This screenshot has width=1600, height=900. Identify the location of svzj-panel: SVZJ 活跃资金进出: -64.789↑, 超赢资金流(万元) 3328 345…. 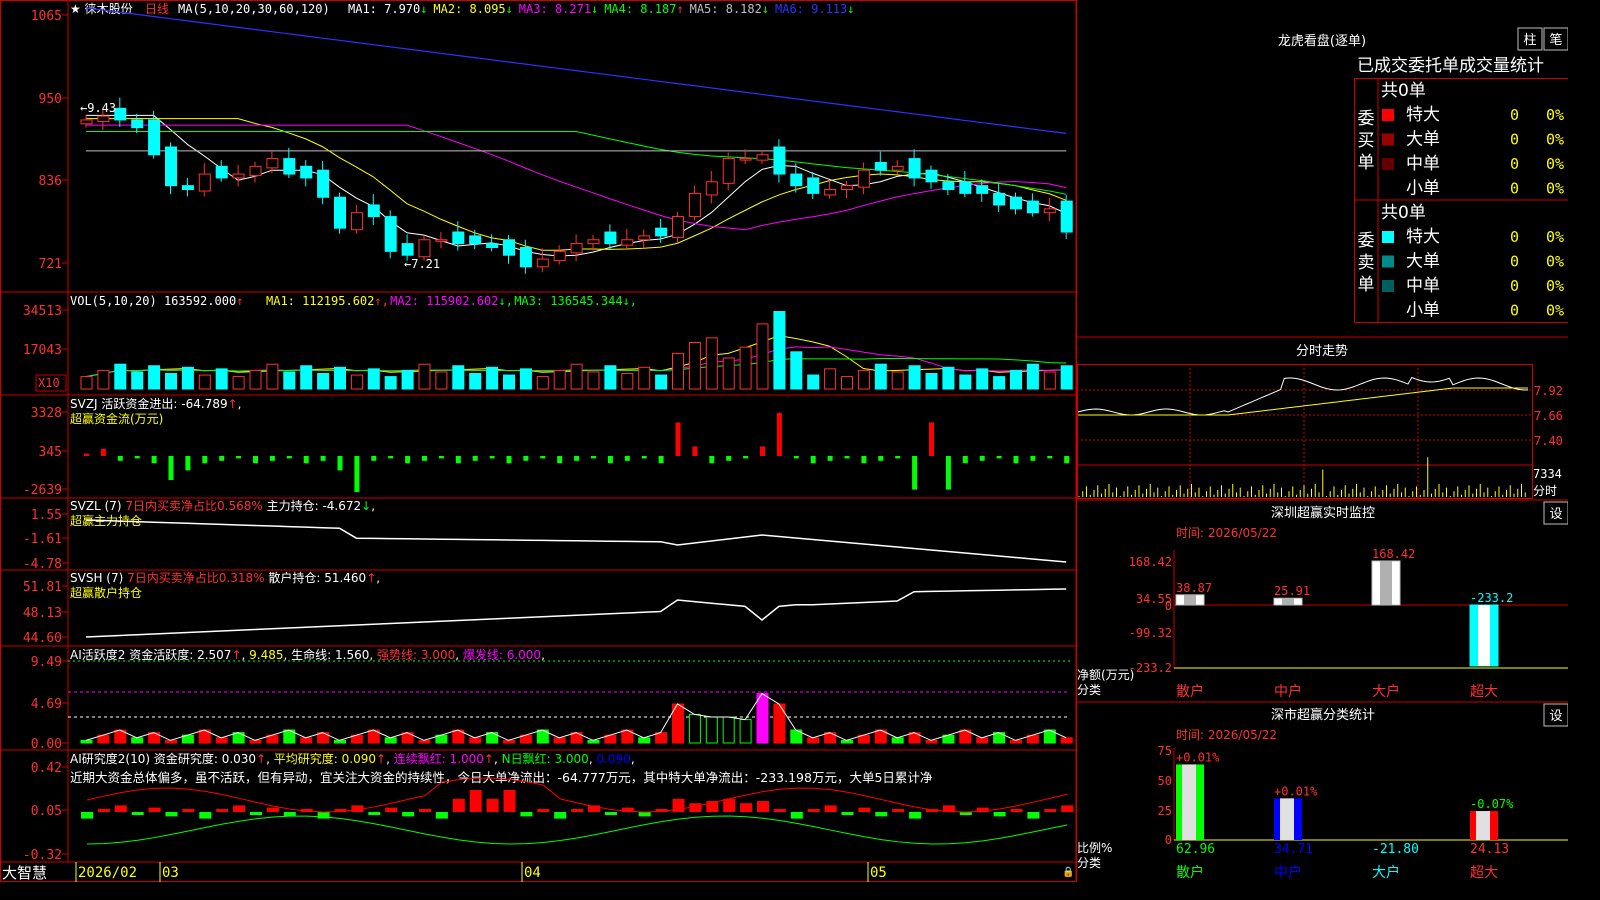
(546, 447).